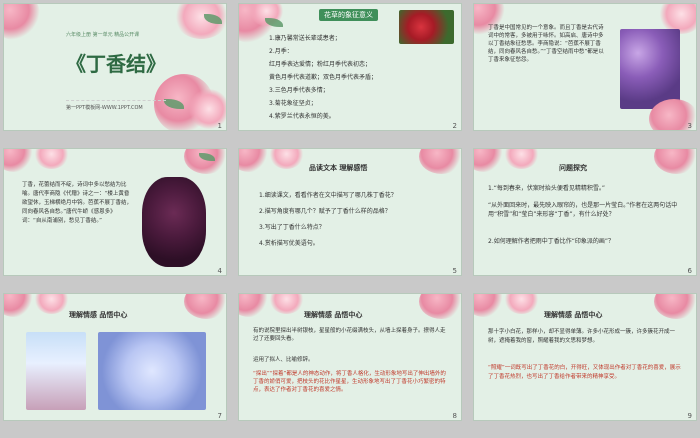 The height and width of the screenshot is (438, 700). Describe the element at coordinates (219, 416) in the screenshot. I see `slide-number: 7` at that location.